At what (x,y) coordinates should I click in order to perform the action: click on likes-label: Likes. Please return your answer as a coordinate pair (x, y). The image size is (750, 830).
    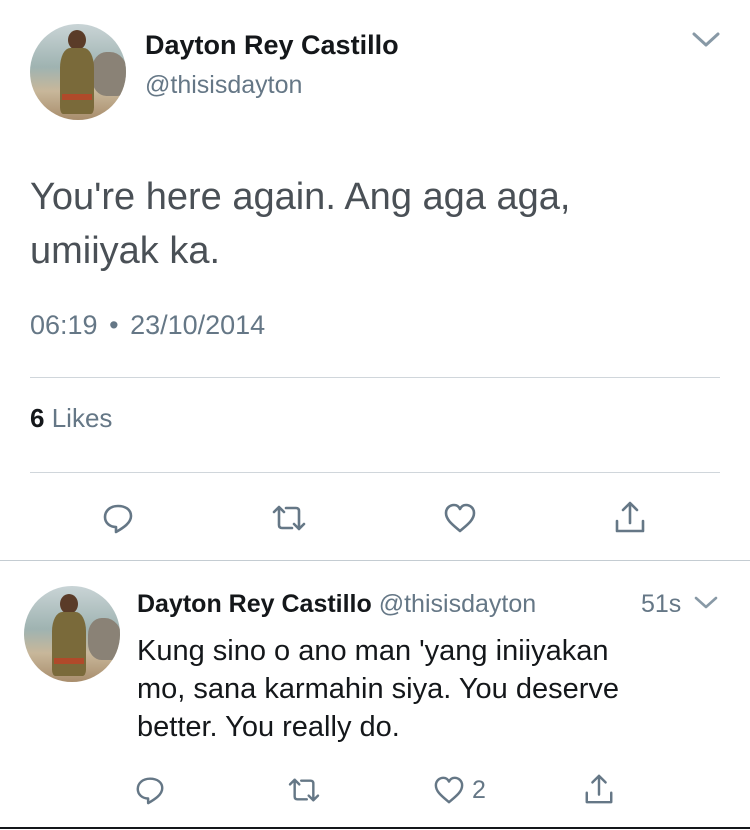
    Looking at the image, I should click on (82, 418).